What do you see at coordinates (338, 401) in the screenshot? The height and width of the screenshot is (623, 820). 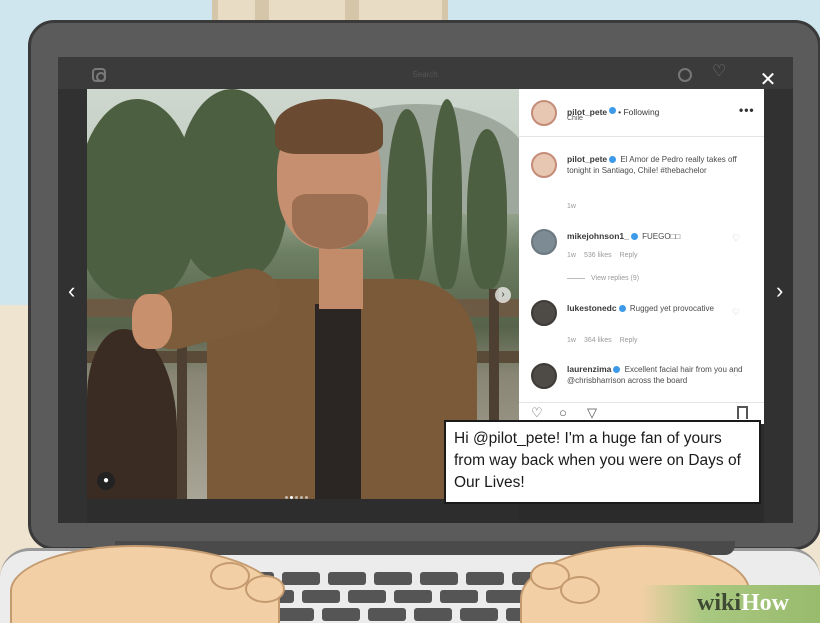 I see `photo-shirt` at bounding box center [338, 401].